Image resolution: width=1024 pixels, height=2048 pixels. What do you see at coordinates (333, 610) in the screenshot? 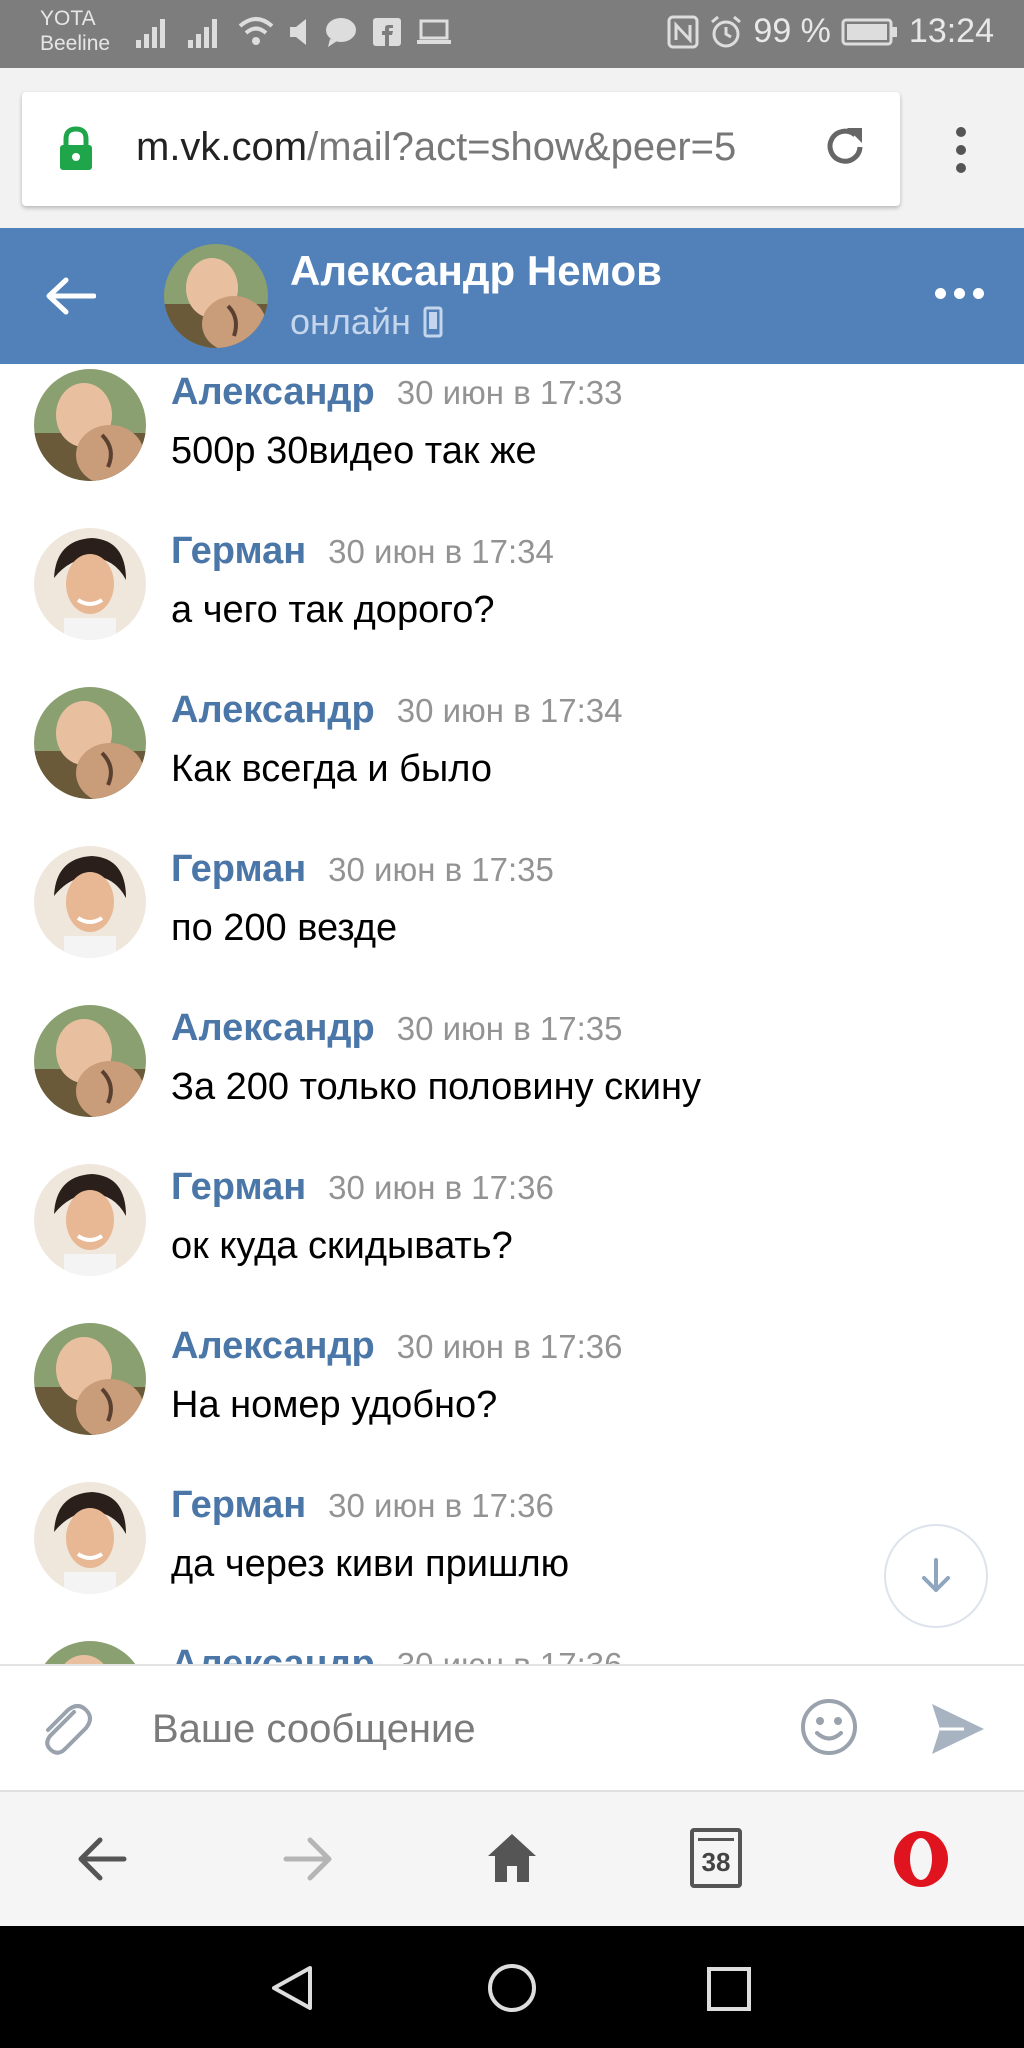
I see `message-text: а чего так дорого?` at bounding box center [333, 610].